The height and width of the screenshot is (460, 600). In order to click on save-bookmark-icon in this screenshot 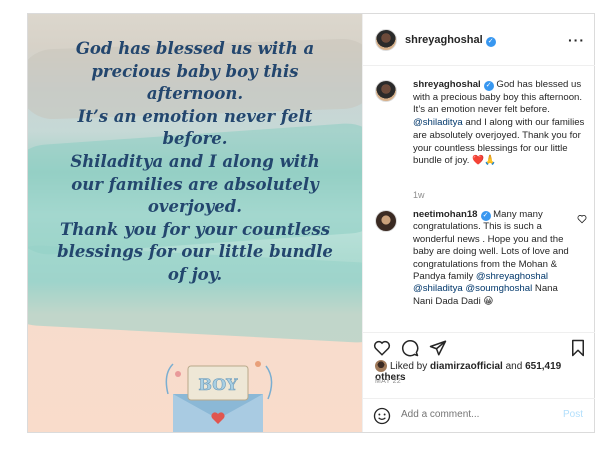, I will do `click(578, 348)`.